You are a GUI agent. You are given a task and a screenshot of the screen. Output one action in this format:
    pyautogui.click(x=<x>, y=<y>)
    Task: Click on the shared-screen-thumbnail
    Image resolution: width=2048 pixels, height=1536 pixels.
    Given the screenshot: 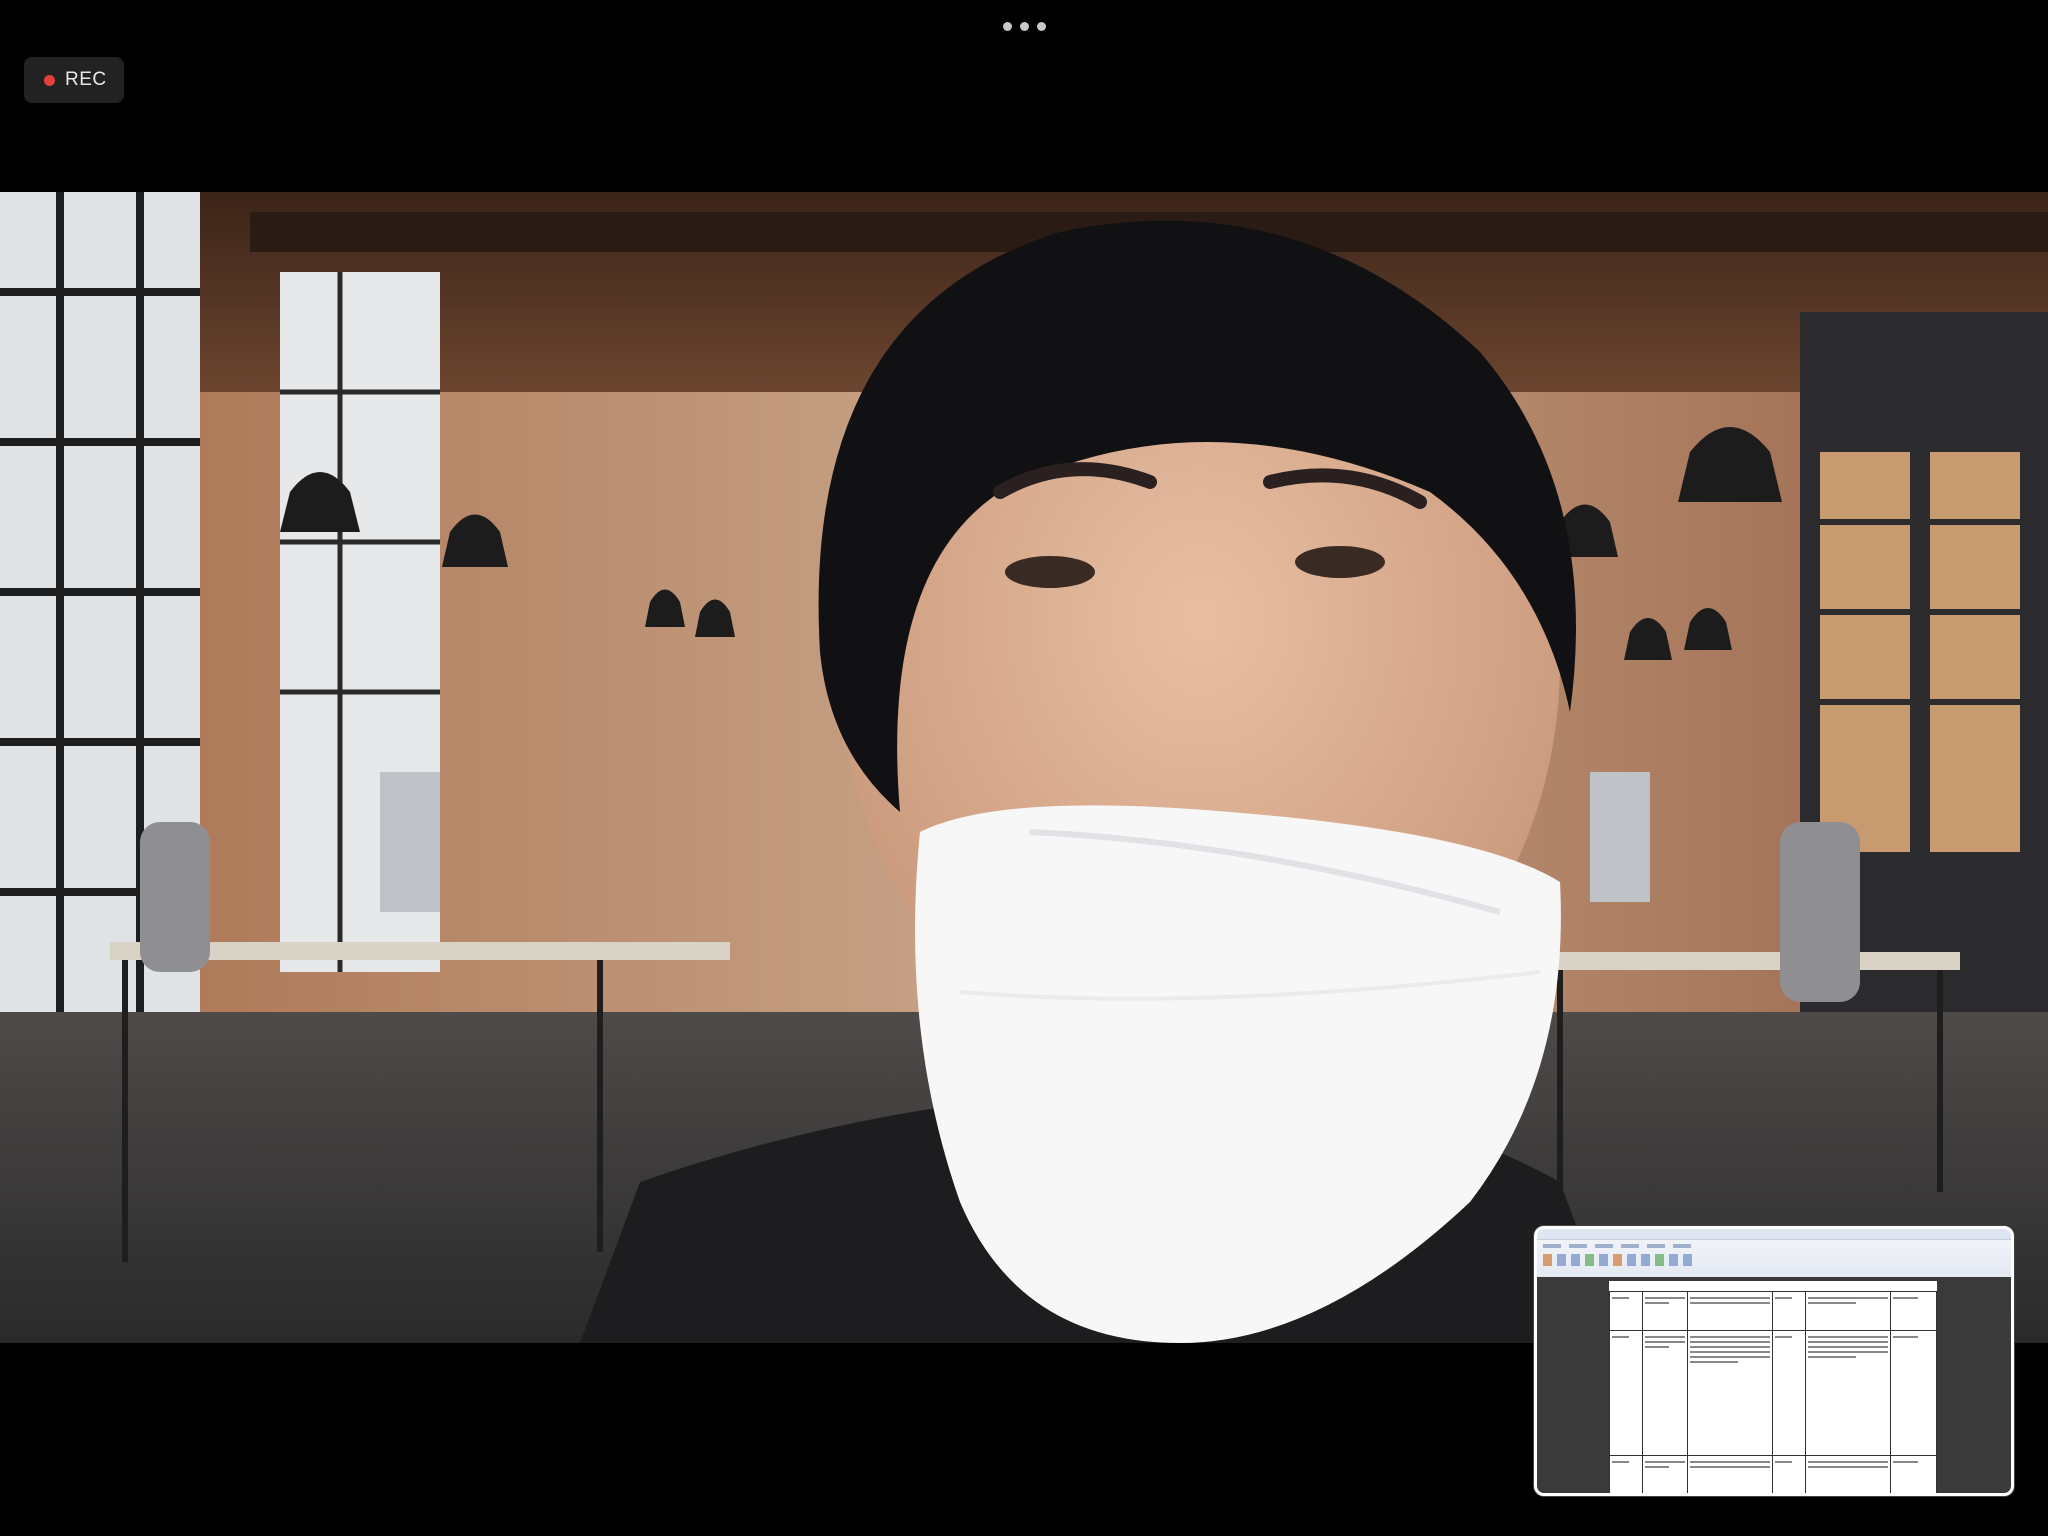 What is the action you would take?
    pyautogui.click(x=1774, y=1361)
    